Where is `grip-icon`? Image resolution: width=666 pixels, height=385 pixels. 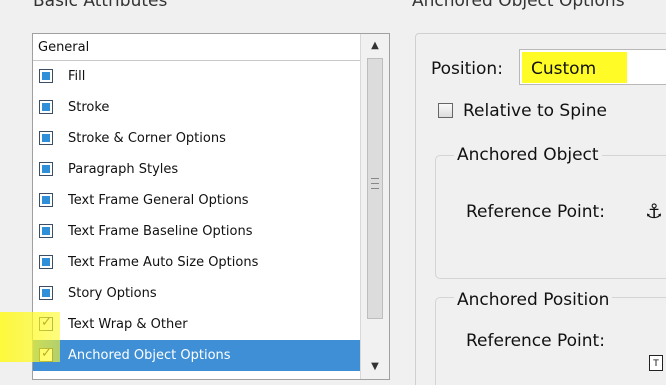 grip-icon is located at coordinates (375, 184).